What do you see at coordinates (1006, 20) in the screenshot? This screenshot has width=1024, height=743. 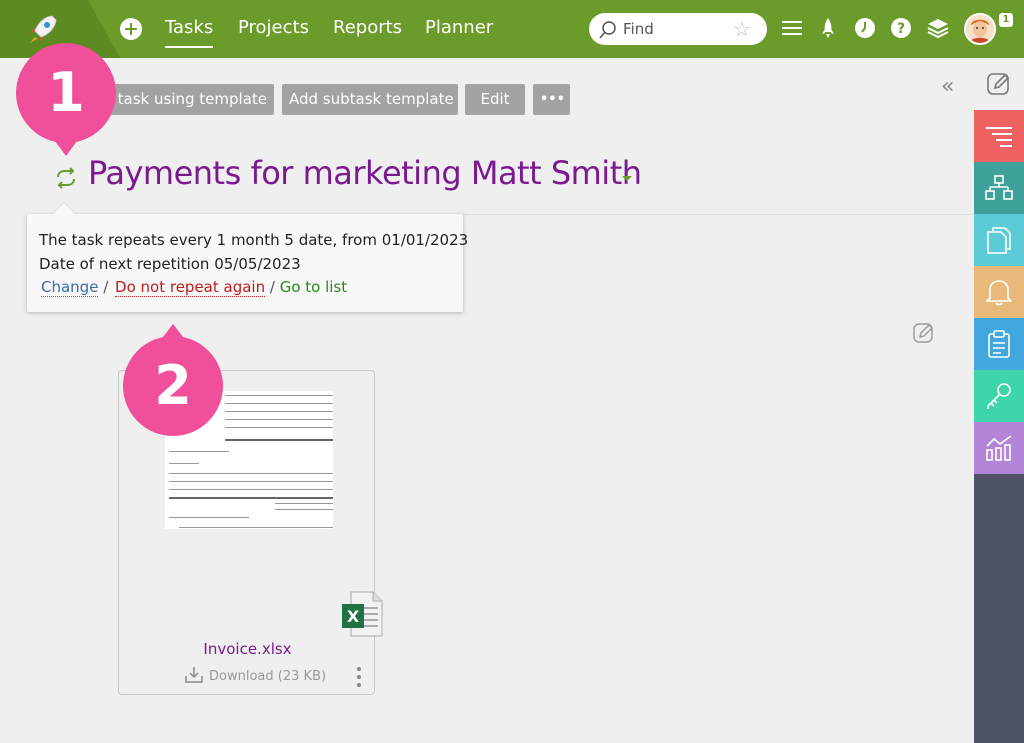 I see `notification-badge: 1` at bounding box center [1006, 20].